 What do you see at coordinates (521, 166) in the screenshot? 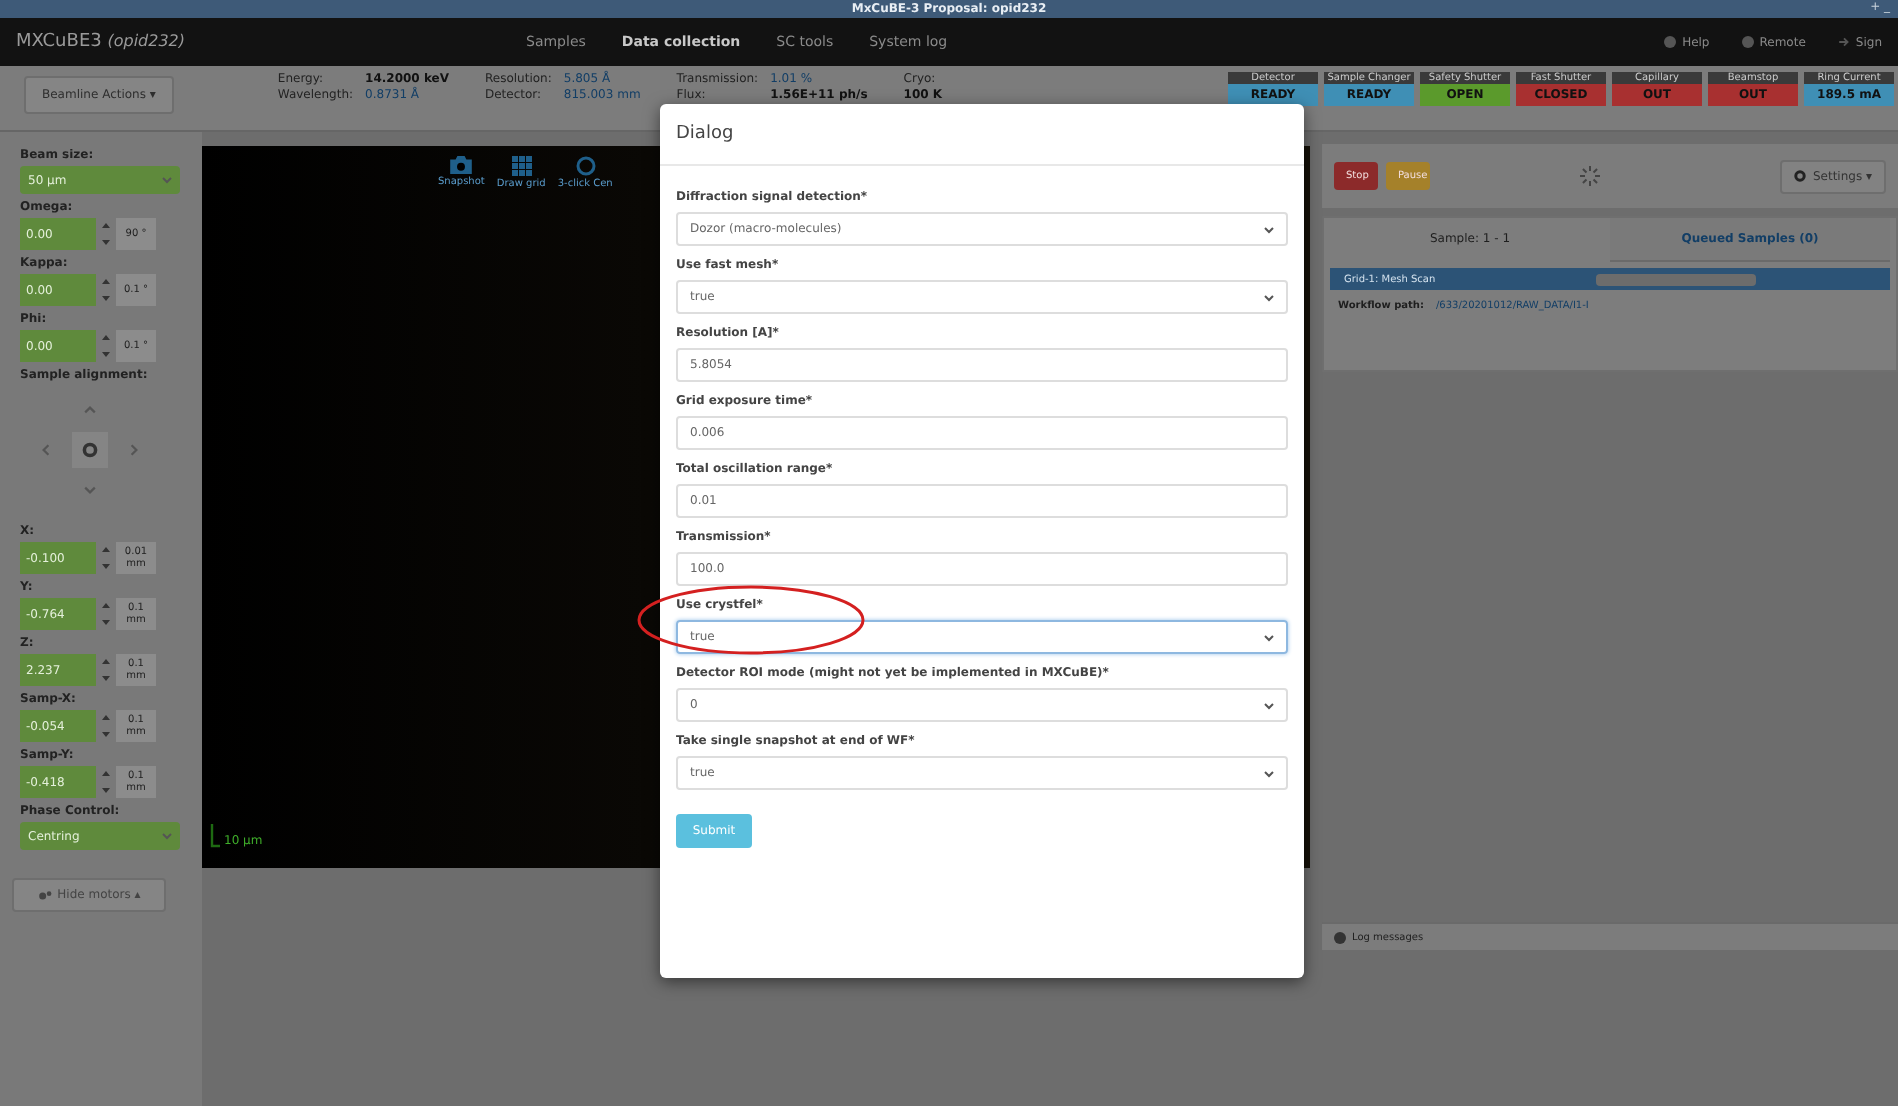
I see `grid-icon` at bounding box center [521, 166].